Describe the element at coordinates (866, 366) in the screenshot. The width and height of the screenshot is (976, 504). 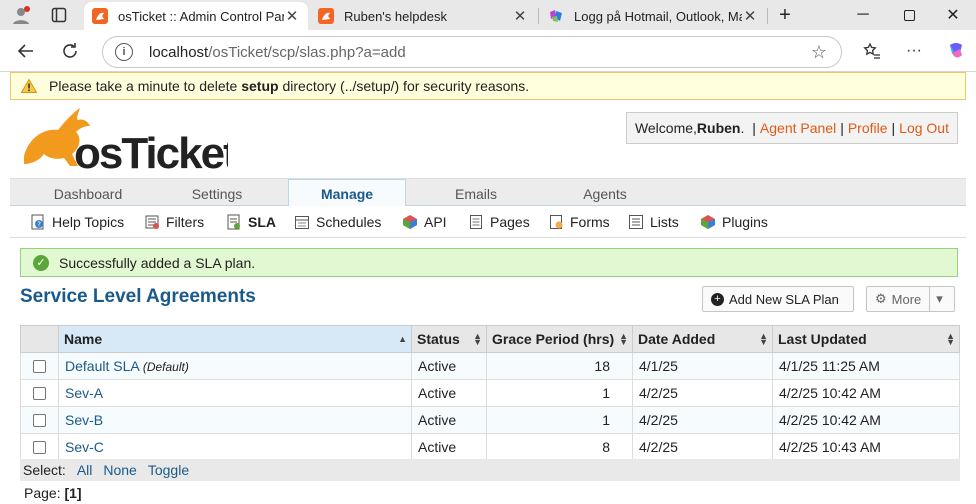
I see `last-updated-cell: 4/1/25 11:25 AM` at that location.